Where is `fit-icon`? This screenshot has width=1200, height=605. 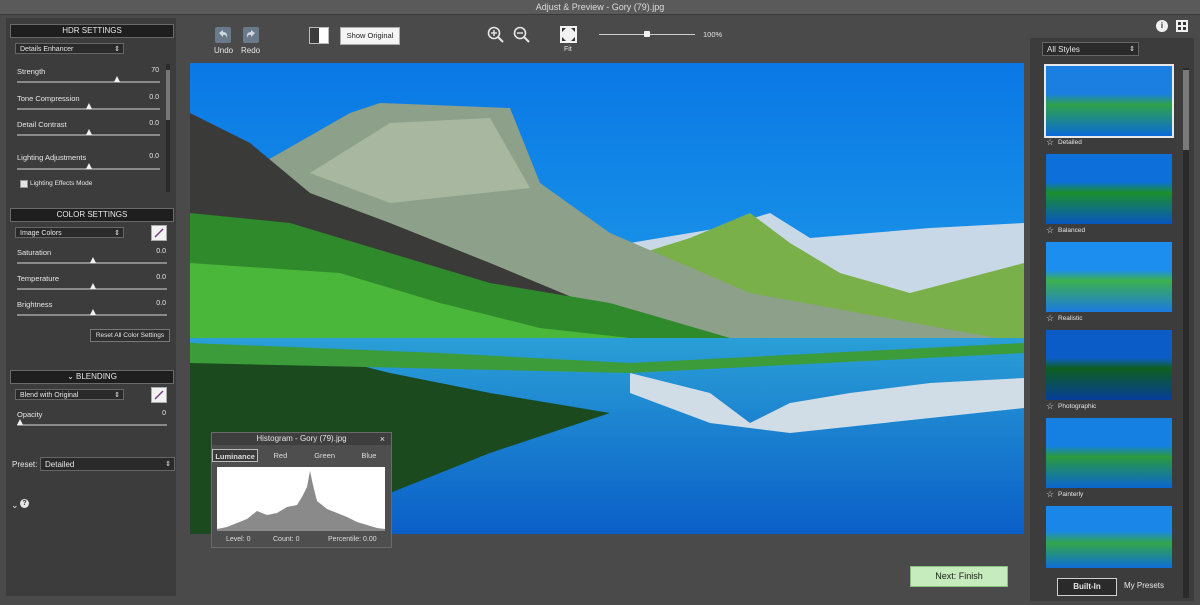
fit-icon is located at coordinates (568, 34).